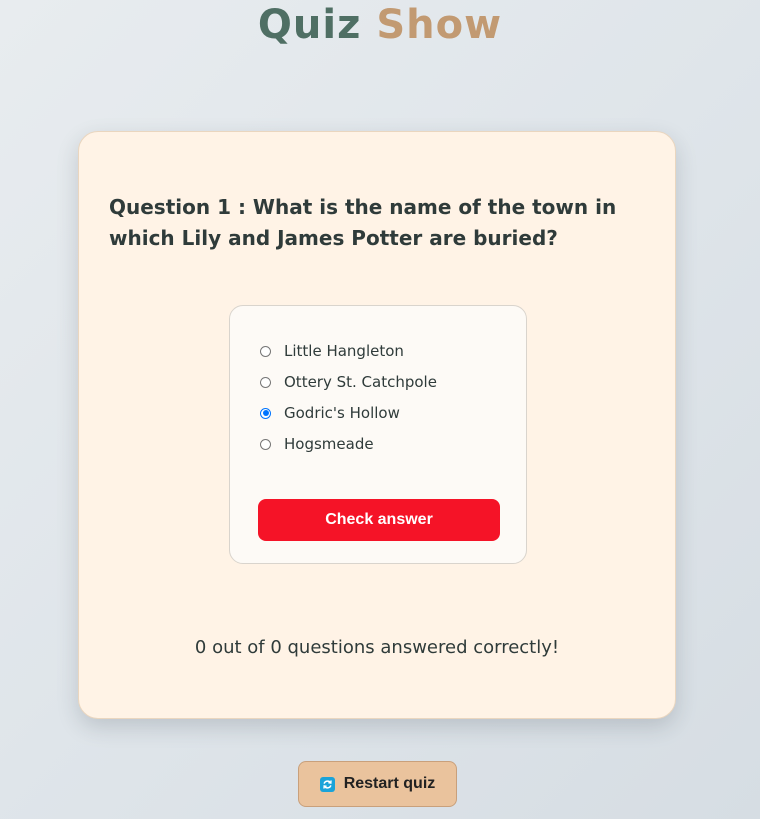 The width and height of the screenshot is (760, 819). I want to click on option-hogsmeade: Hogsmeade, so click(317, 444).